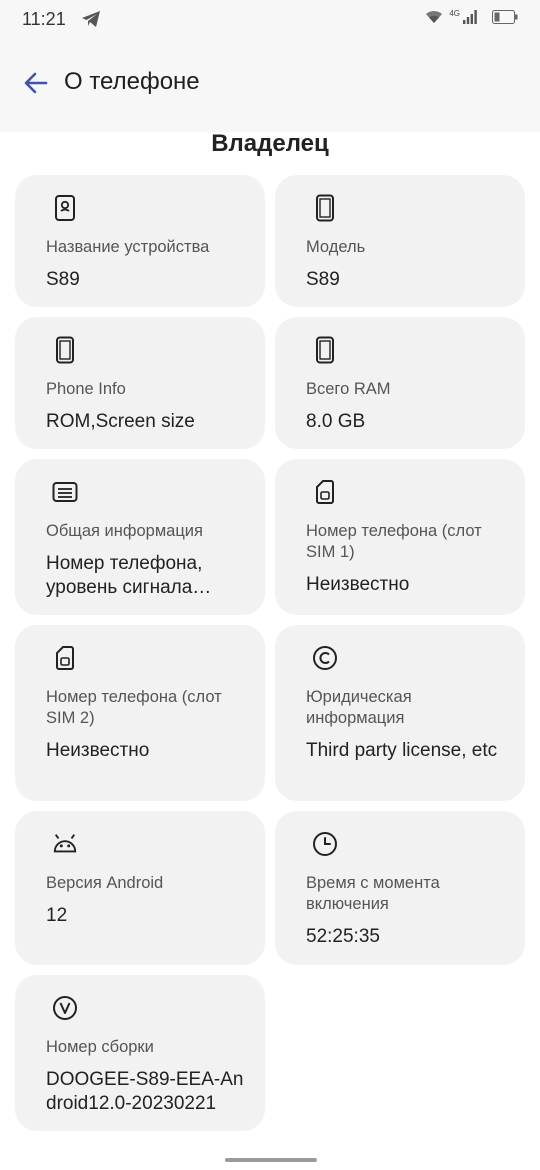  Describe the element at coordinates (373, 893) in the screenshot. I see `card-label: Время с момента включения` at that location.